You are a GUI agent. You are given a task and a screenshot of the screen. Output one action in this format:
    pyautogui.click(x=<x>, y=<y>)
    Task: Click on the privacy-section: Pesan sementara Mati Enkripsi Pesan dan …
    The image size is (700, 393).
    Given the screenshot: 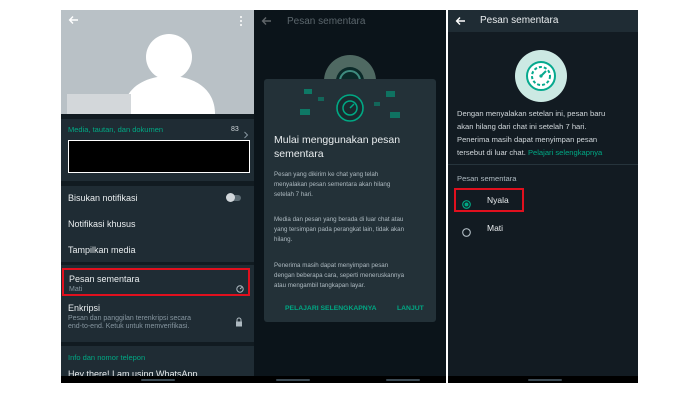 What is the action you would take?
    pyautogui.click(x=157, y=303)
    